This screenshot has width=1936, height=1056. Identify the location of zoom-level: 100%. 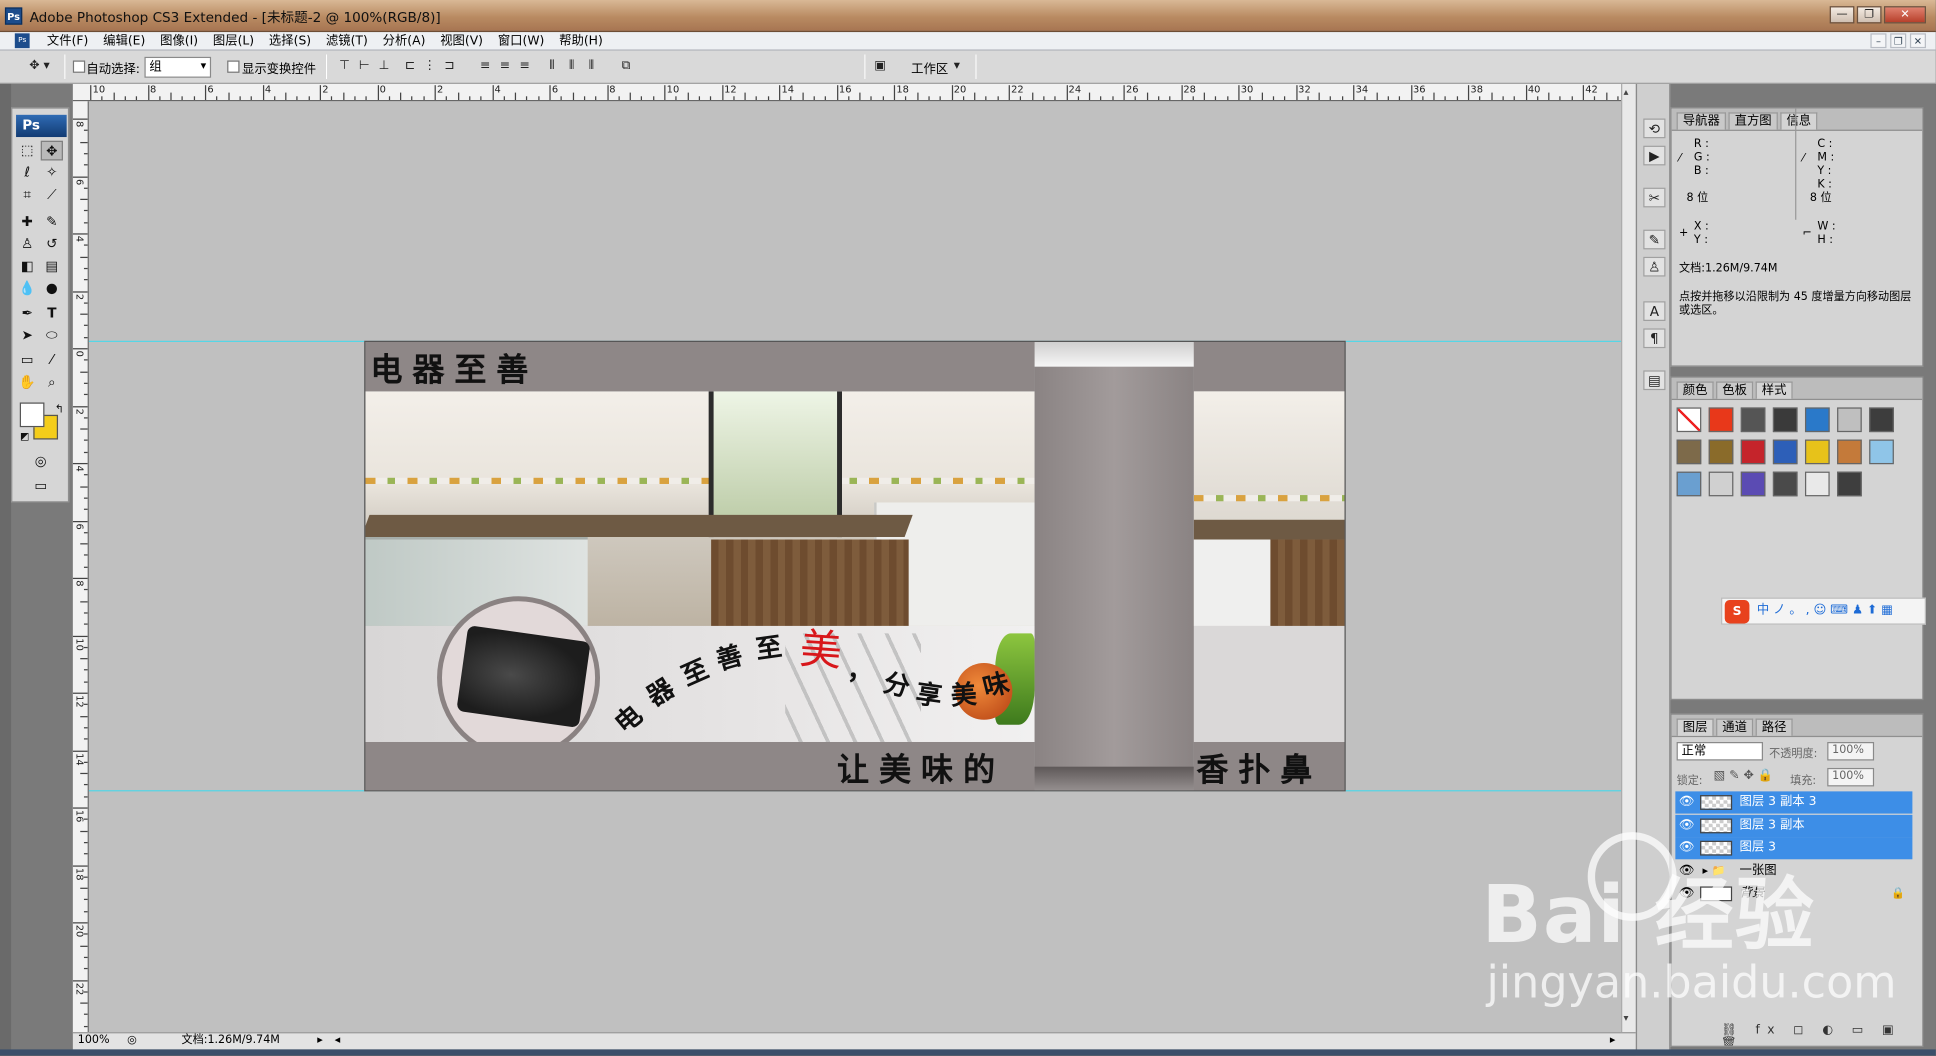
(94, 1041).